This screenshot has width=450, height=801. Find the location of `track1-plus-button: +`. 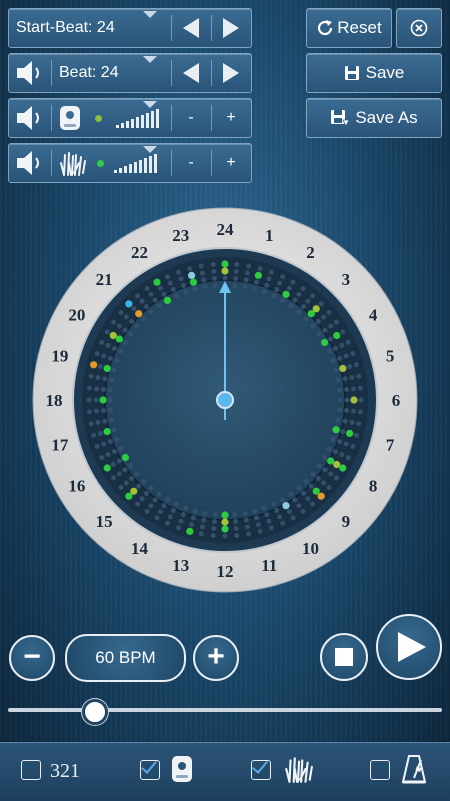

track1-plus-button: + is located at coordinates (231, 118).